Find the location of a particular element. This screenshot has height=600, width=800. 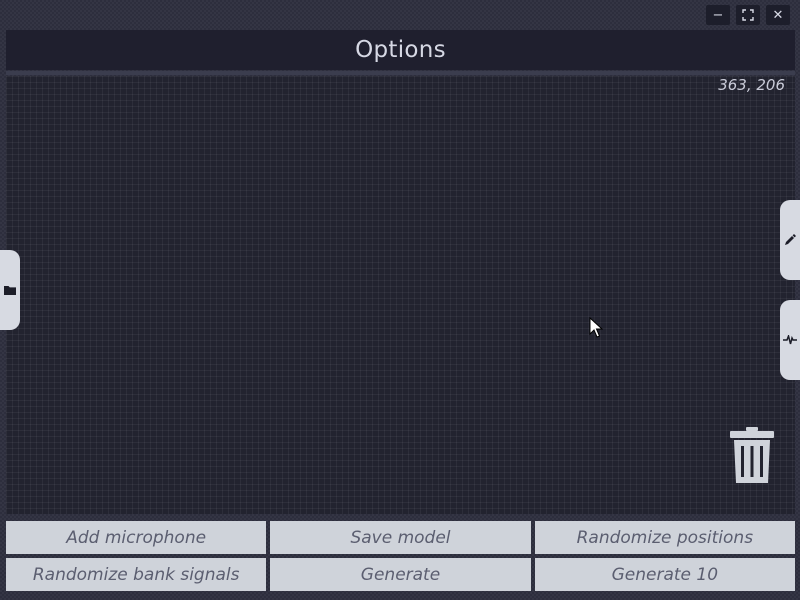

maximize-icon is located at coordinates (748, 15).